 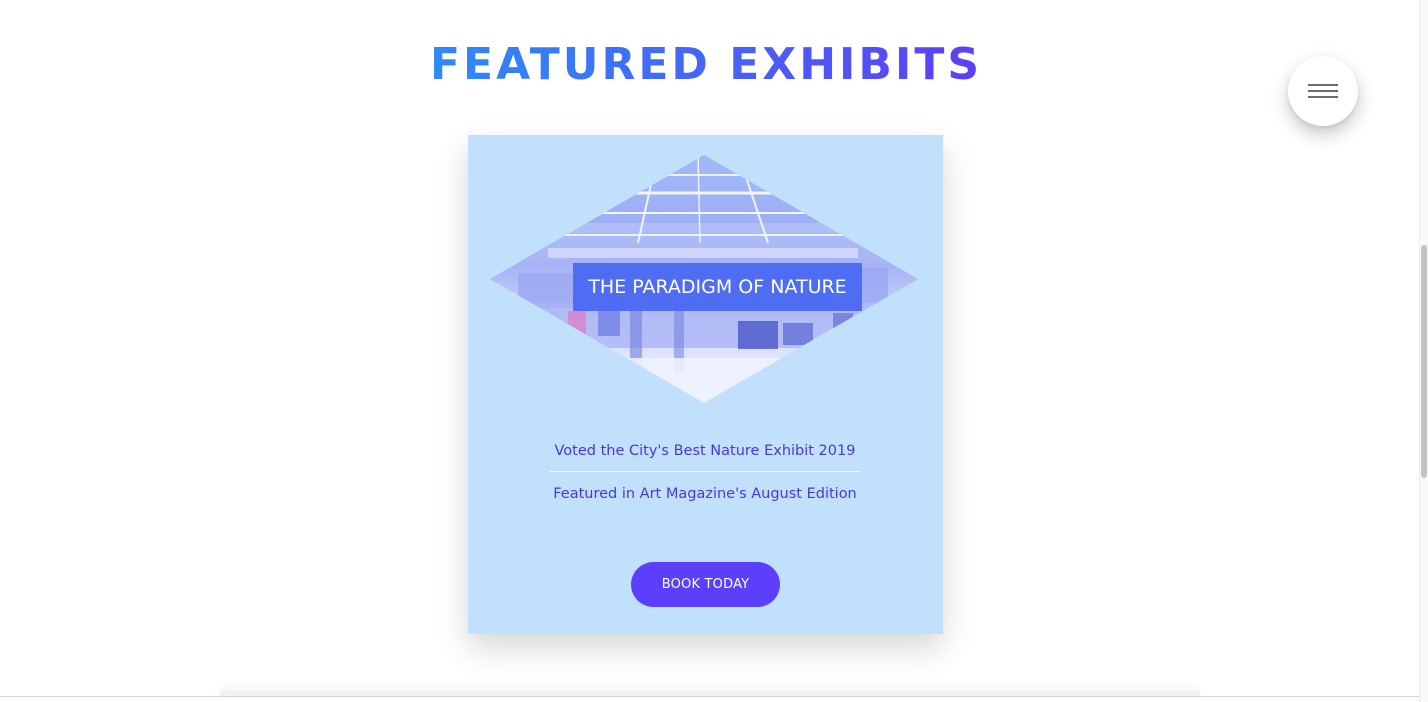 I want to click on menu-button, so click(x=1323, y=91).